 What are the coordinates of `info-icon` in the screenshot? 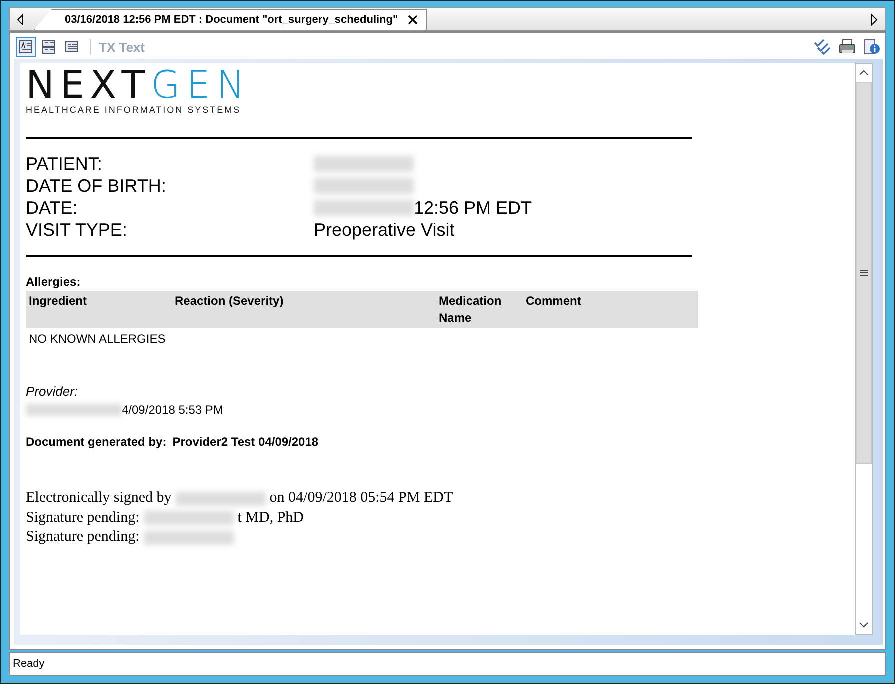 It's located at (872, 47).